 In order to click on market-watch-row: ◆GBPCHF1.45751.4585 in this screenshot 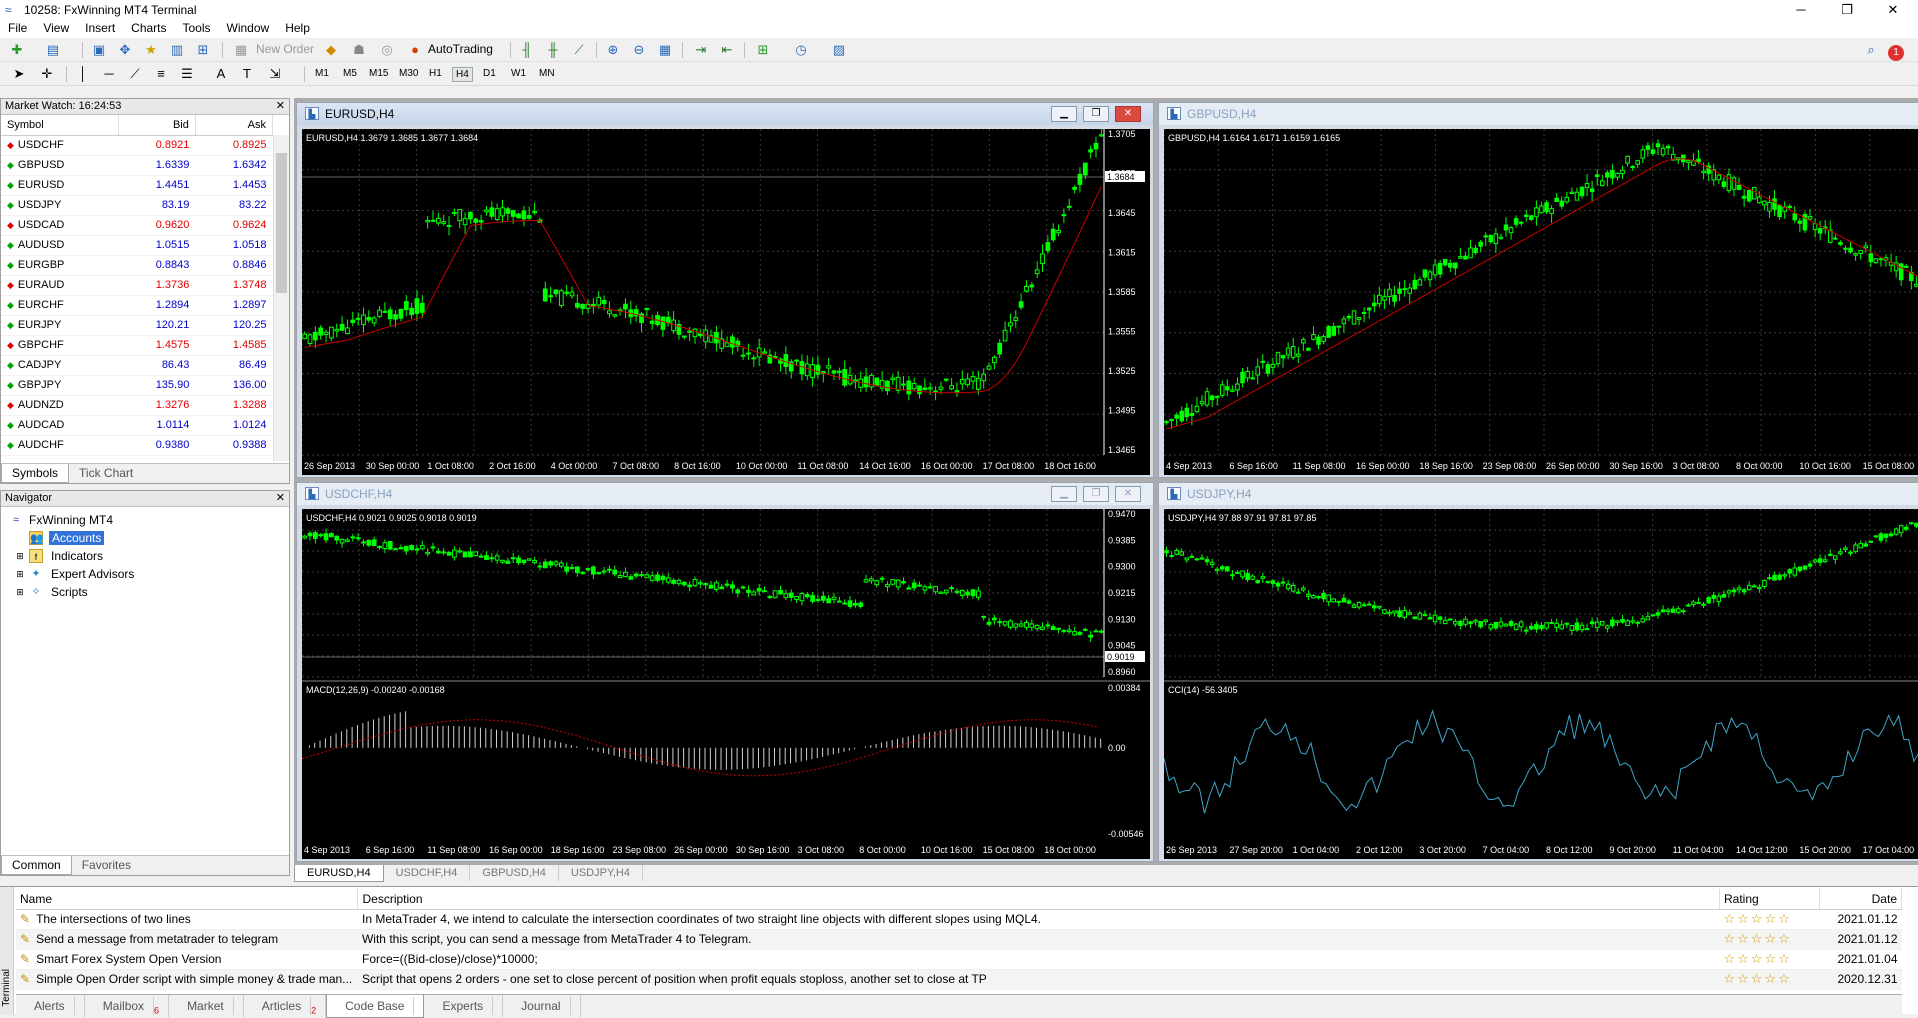, I will do `click(137, 345)`.